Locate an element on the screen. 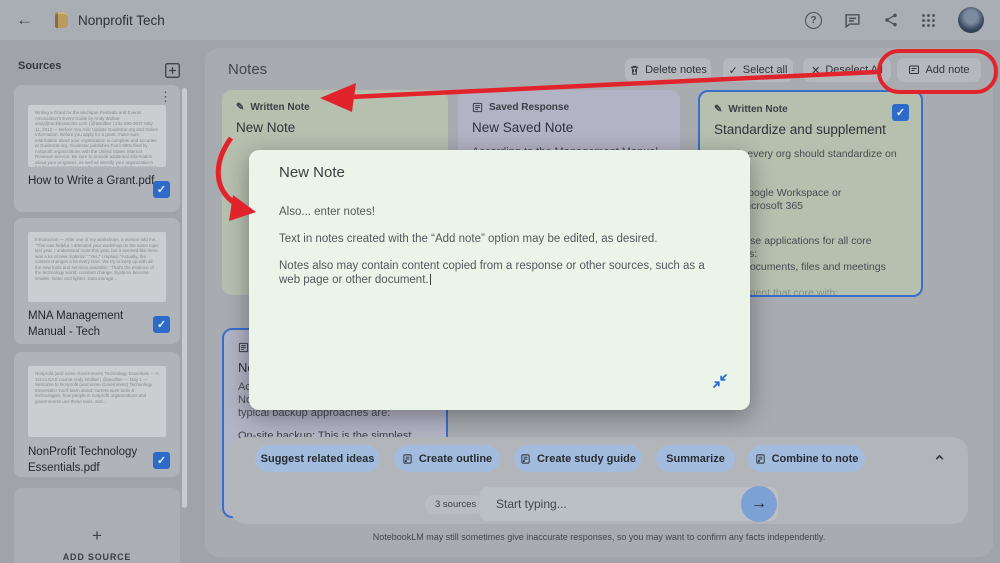 This screenshot has height=563, width=1000. notebook-icon is located at coordinates (61, 20).